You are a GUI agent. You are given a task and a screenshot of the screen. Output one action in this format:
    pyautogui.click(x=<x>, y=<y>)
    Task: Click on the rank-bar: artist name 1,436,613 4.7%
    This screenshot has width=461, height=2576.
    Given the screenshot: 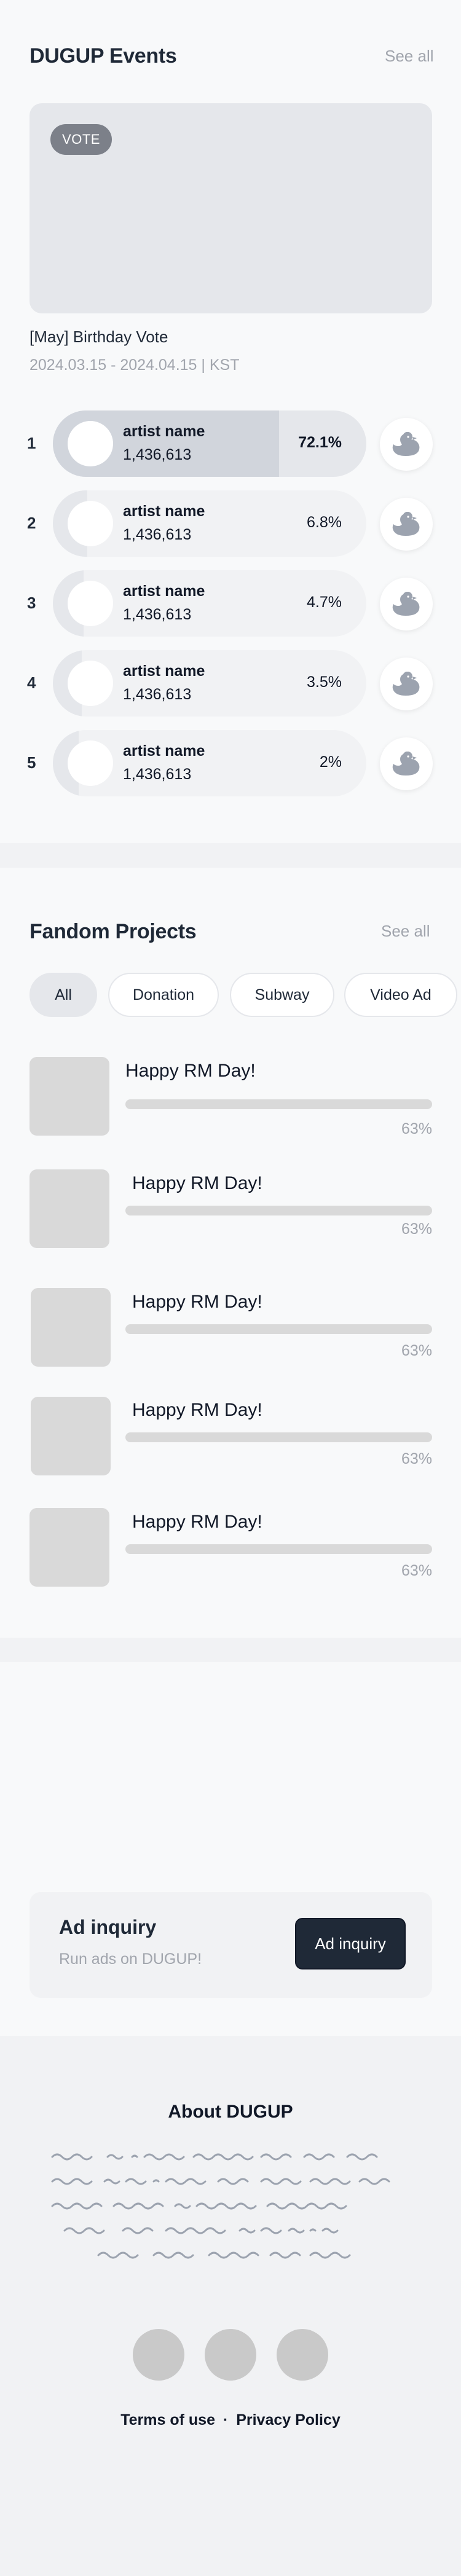 What is the action you would take?
    pyautogui.click(x=210, y=603)
    